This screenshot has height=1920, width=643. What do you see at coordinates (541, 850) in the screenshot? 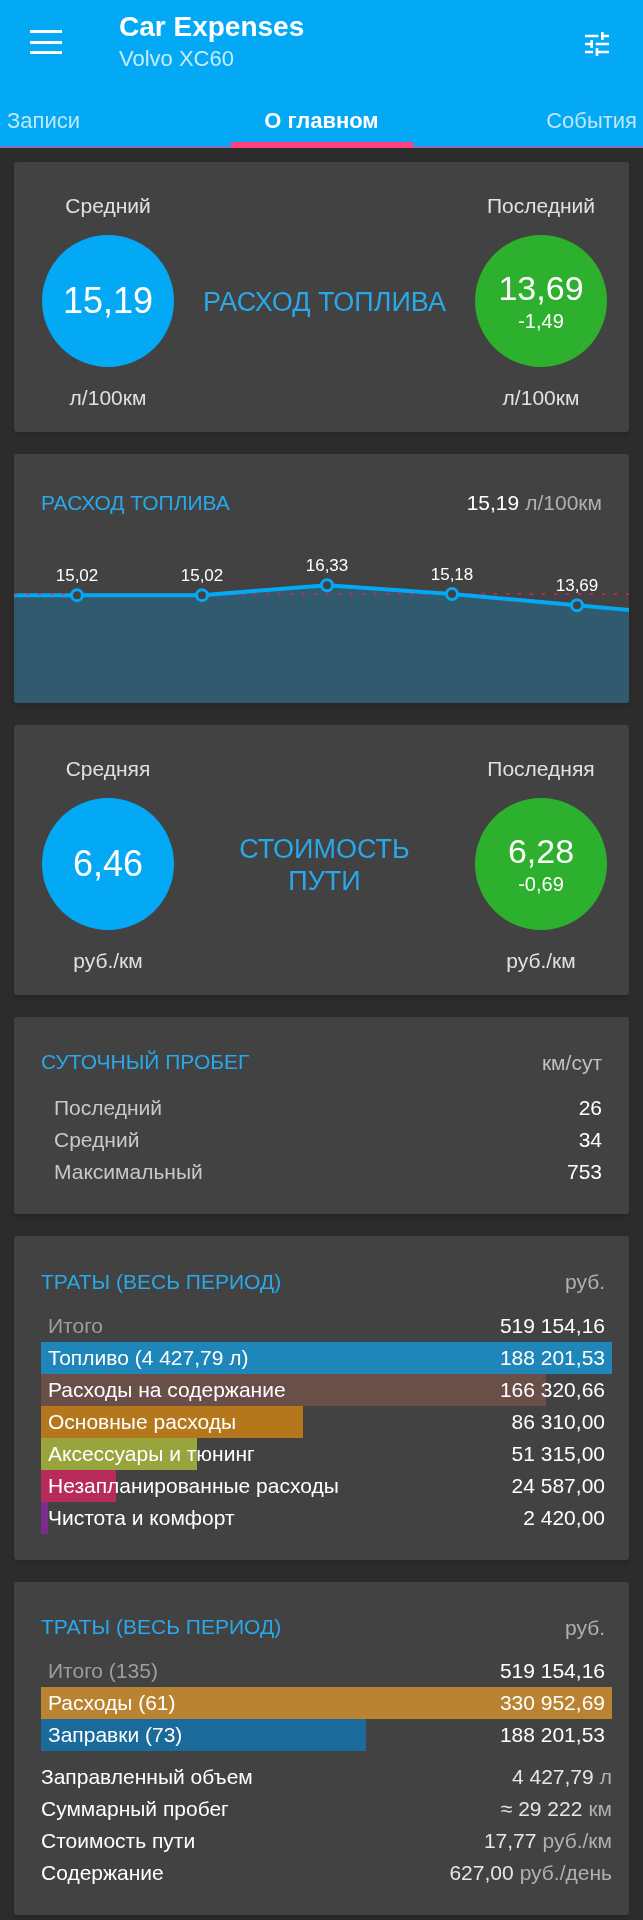
I see `gauge-value: 6,28` at bounding box center [541, 850].